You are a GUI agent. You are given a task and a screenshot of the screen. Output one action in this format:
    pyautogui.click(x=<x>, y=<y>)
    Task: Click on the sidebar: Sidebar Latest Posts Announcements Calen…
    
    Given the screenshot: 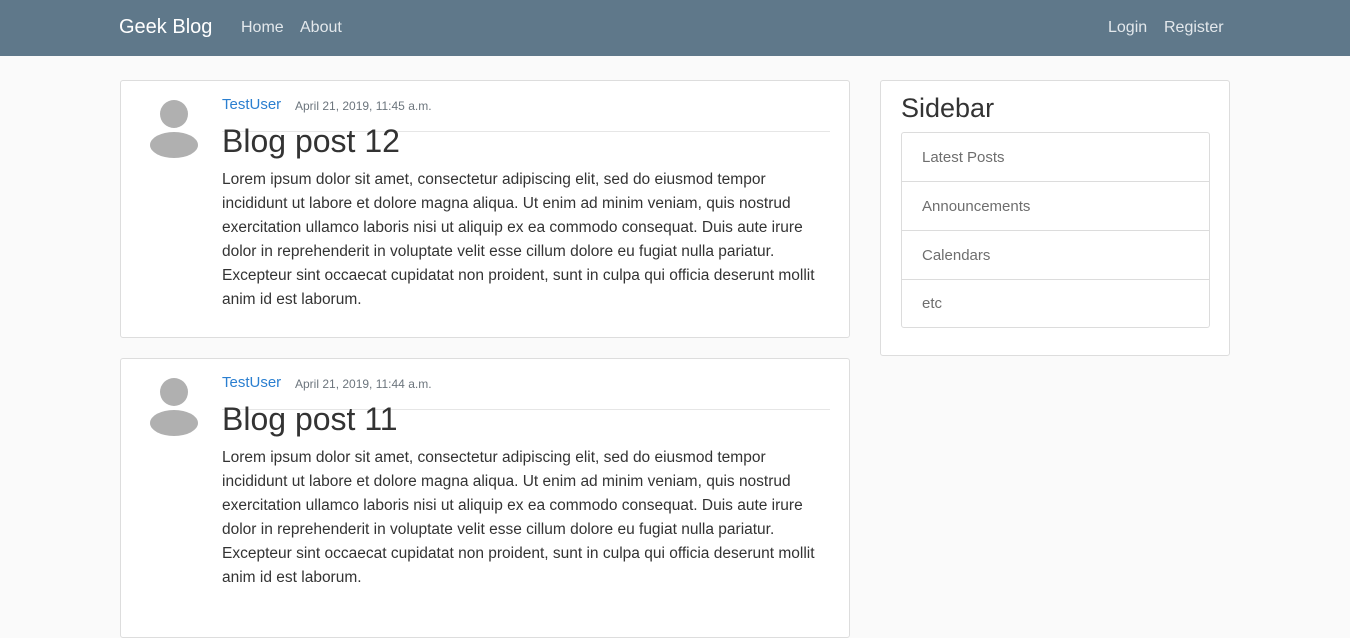 What is the action you would take?
    pyautogui.click(x=1055, y=218)
    